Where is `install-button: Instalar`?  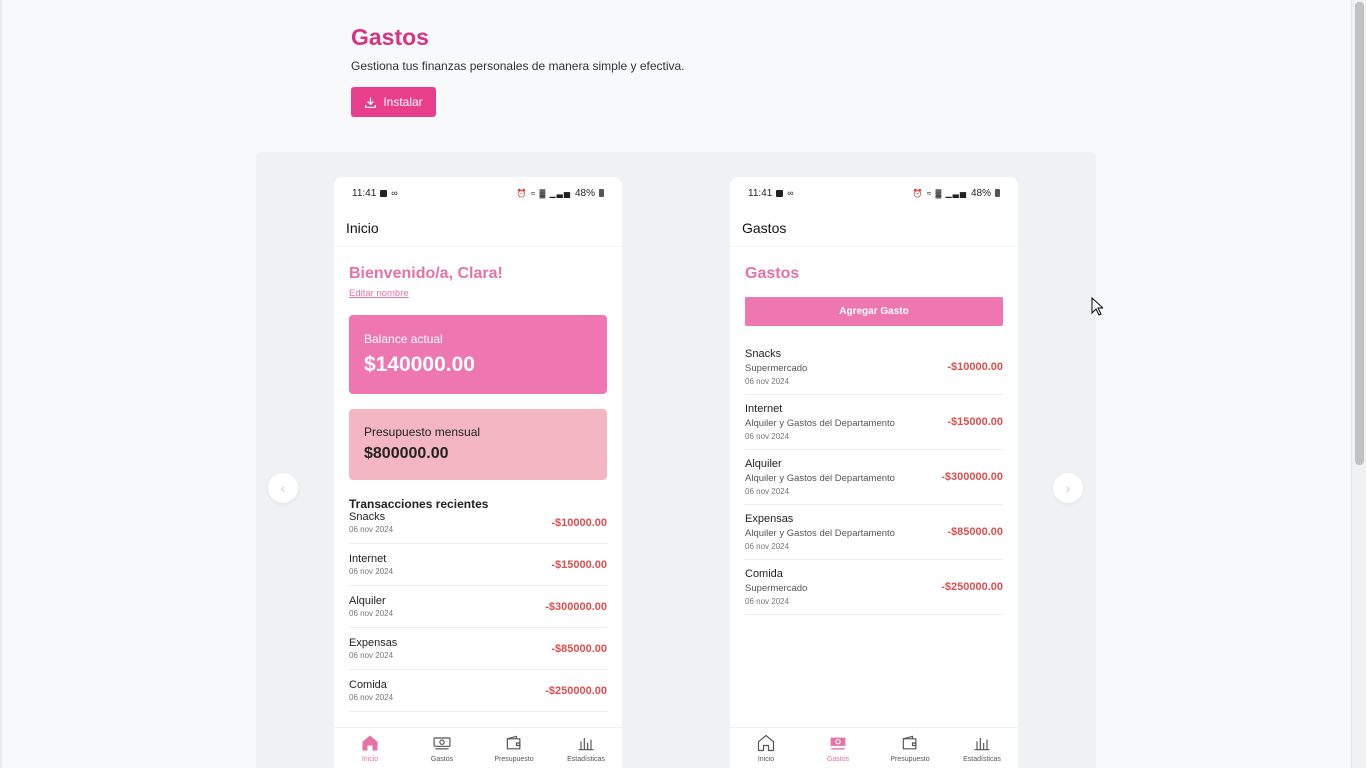
install-button: Instalar is located at coordinates (393, 102).